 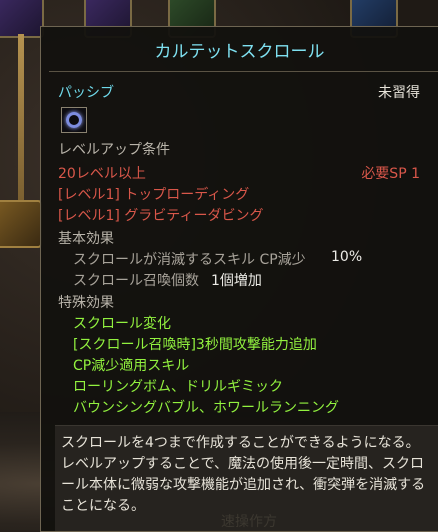 I want to click on prerequisite-skill: [レベル1] グラビティーダビング, so click(x=161, y=216).